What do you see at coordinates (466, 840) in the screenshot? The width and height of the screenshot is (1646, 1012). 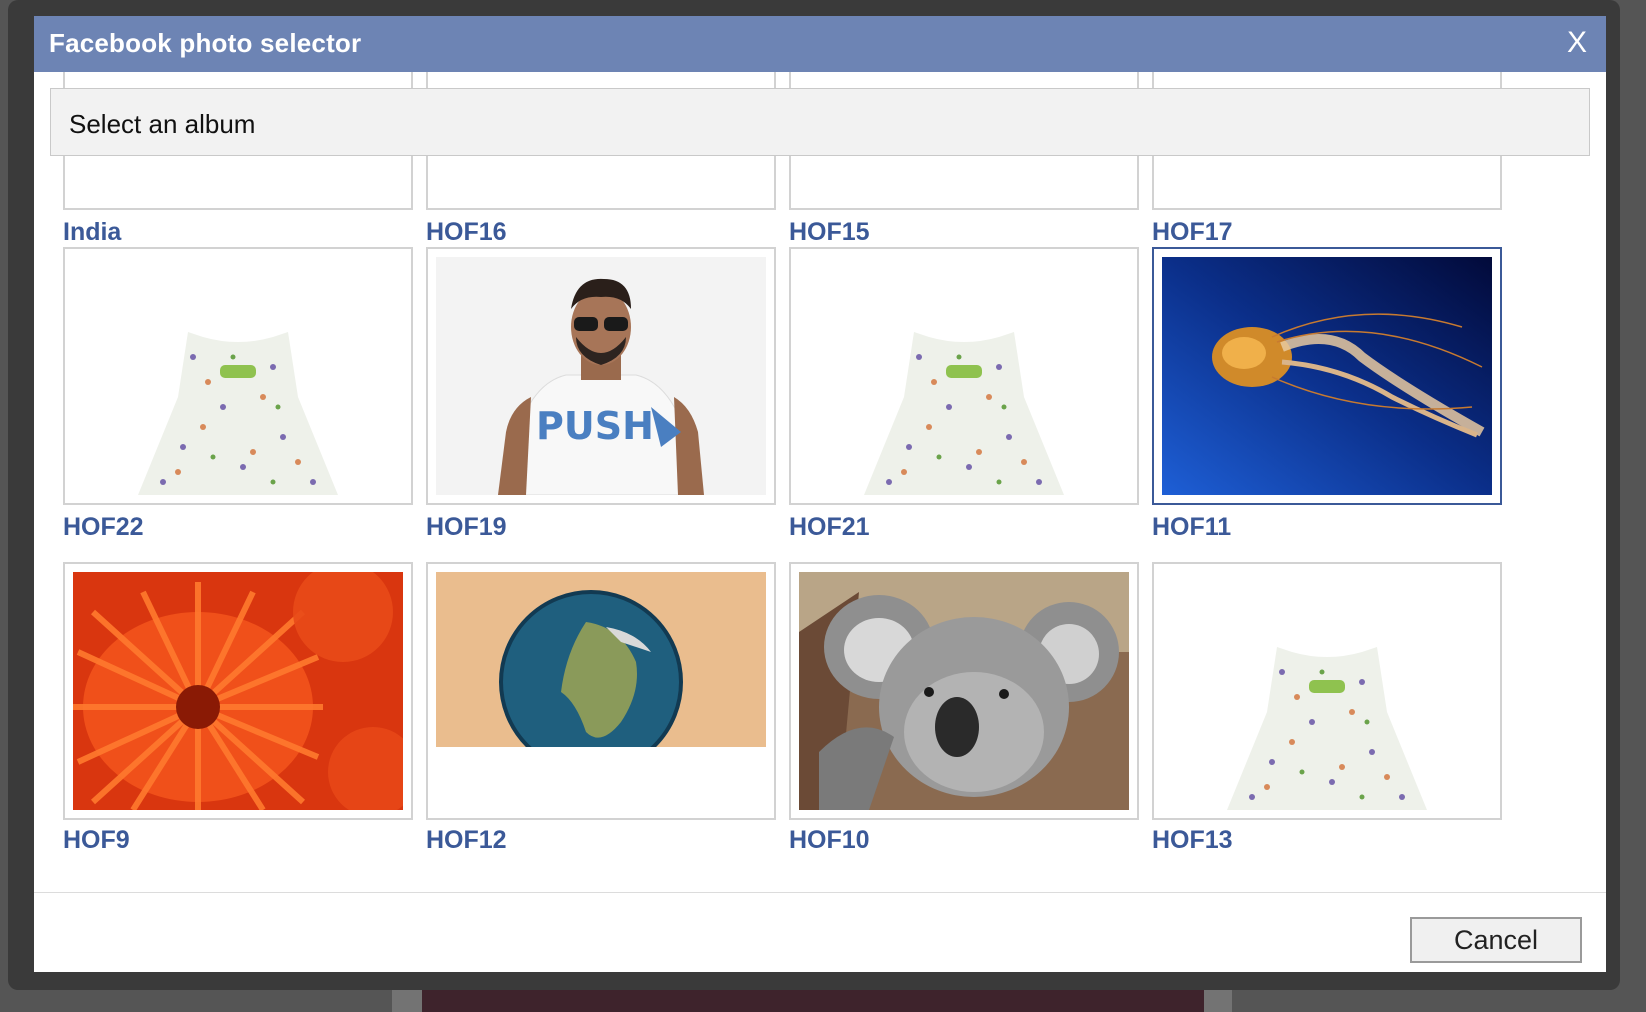 I see `album-label: HOF12` at bounding box center [466, 840].